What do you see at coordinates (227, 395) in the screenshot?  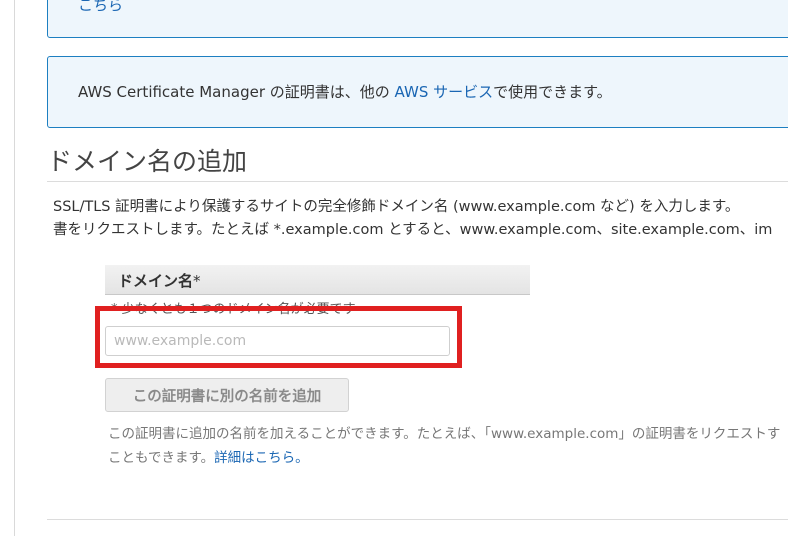 I see `add-another-name-button: この証明書に別の名前を追加` at bounding box center [227, 395].